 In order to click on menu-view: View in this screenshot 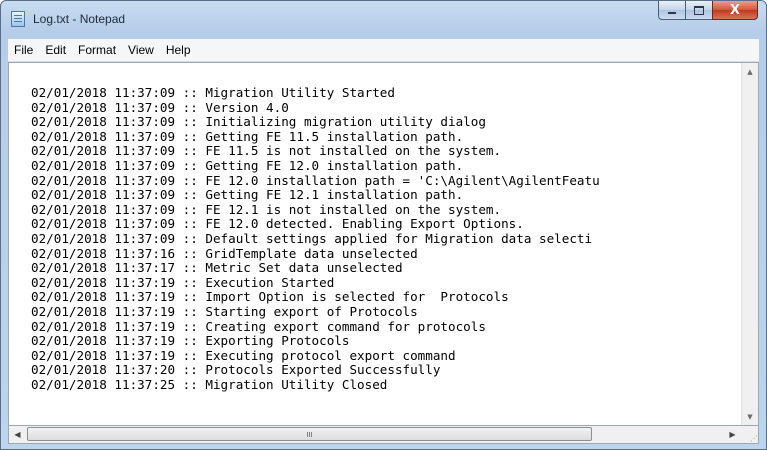, I will do `click(141, 50)`.